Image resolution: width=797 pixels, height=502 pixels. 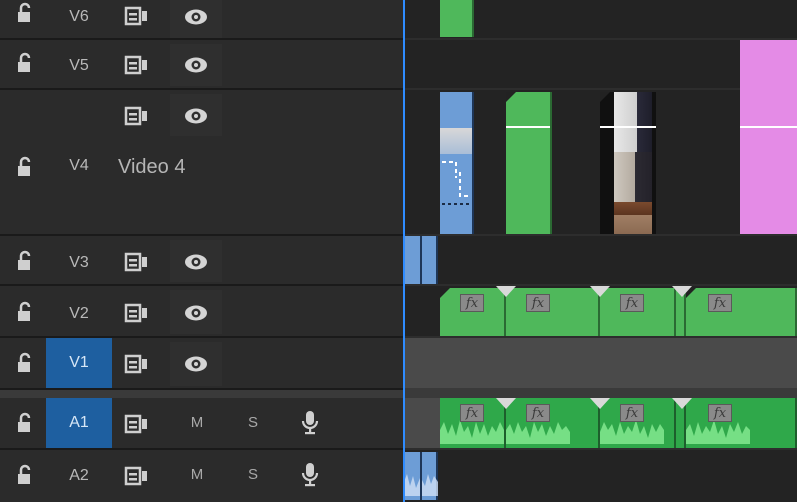 I want to click on lane-gap, so click(x=422, y=423).